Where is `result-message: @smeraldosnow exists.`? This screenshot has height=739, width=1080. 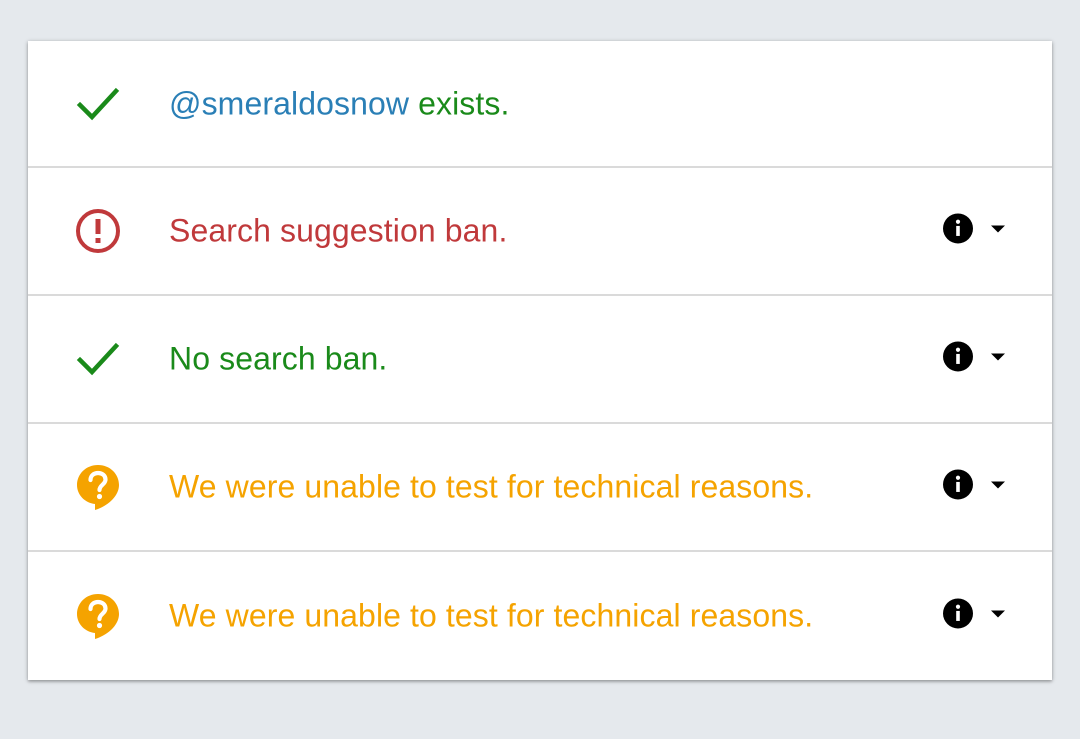 result-message: @smeraldosnow exists. is located at coordinates (339, 103).